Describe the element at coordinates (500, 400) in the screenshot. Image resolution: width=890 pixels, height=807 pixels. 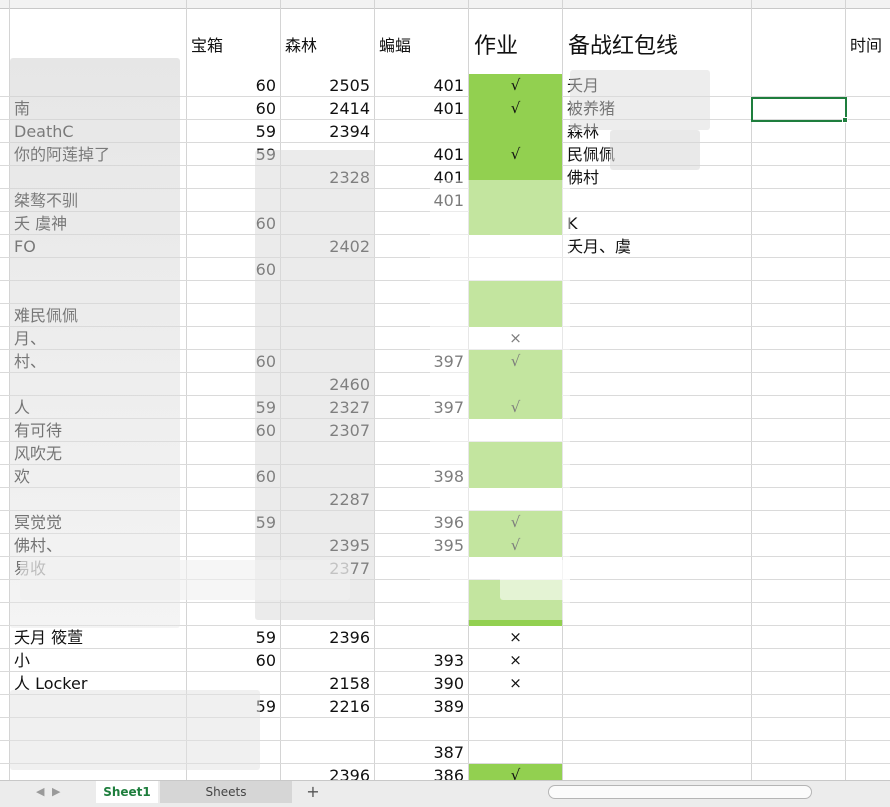
I see `privacy-blur-homework` at that location.